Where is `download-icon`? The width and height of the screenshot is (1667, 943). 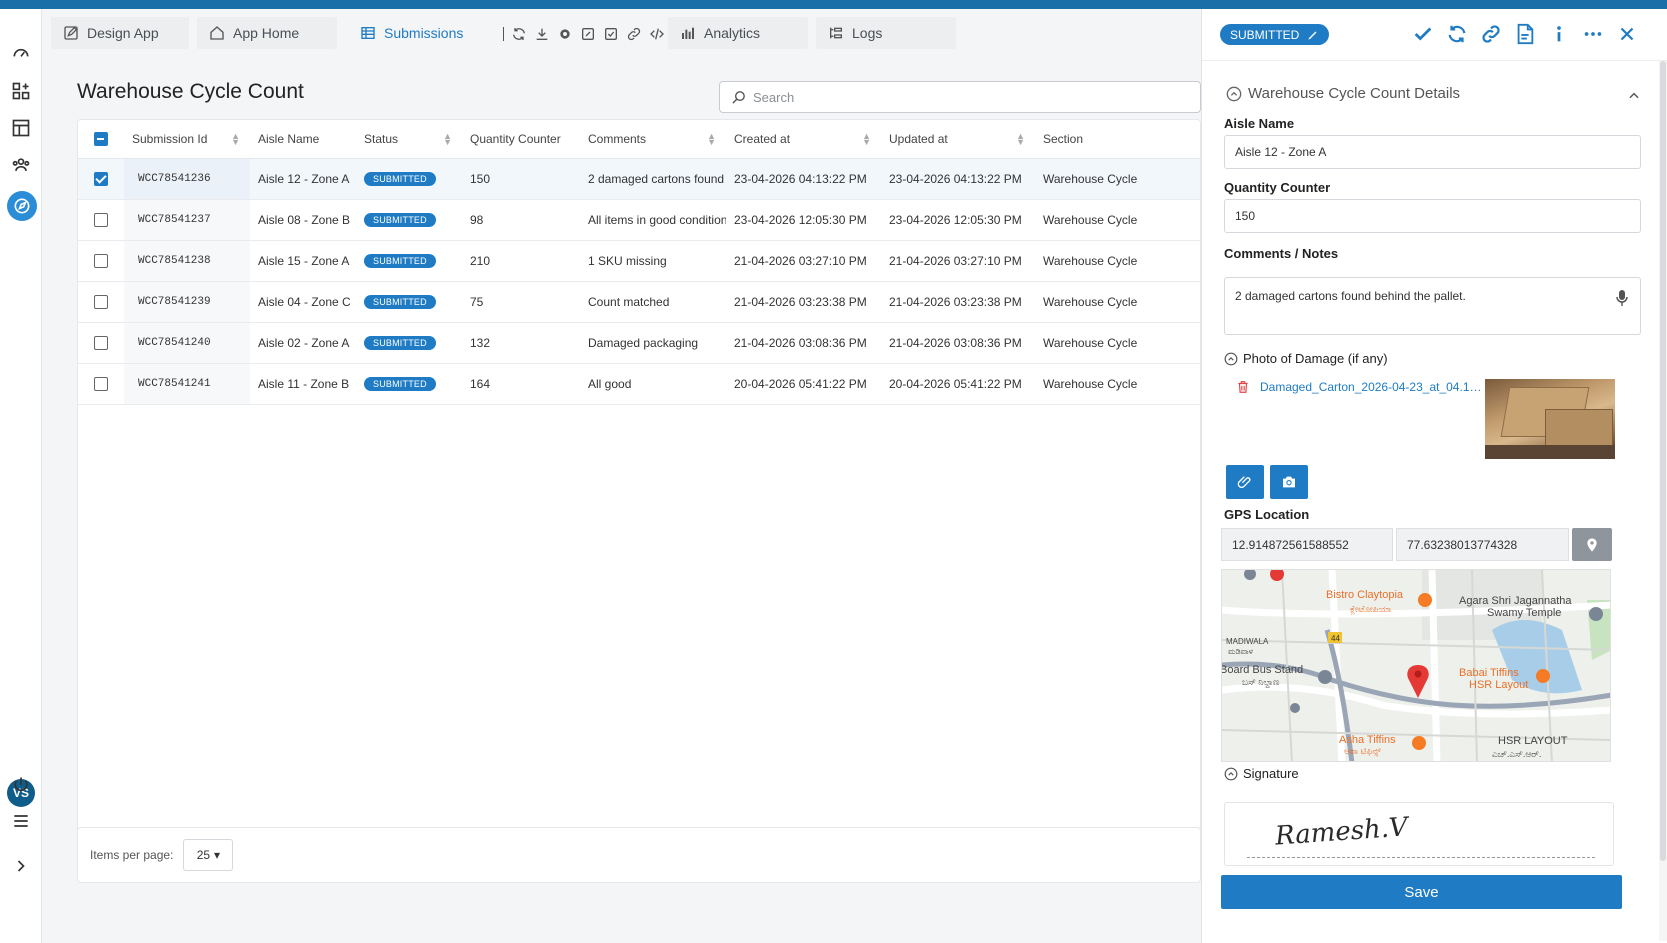
download-icon is located at coordinates (542, 34).